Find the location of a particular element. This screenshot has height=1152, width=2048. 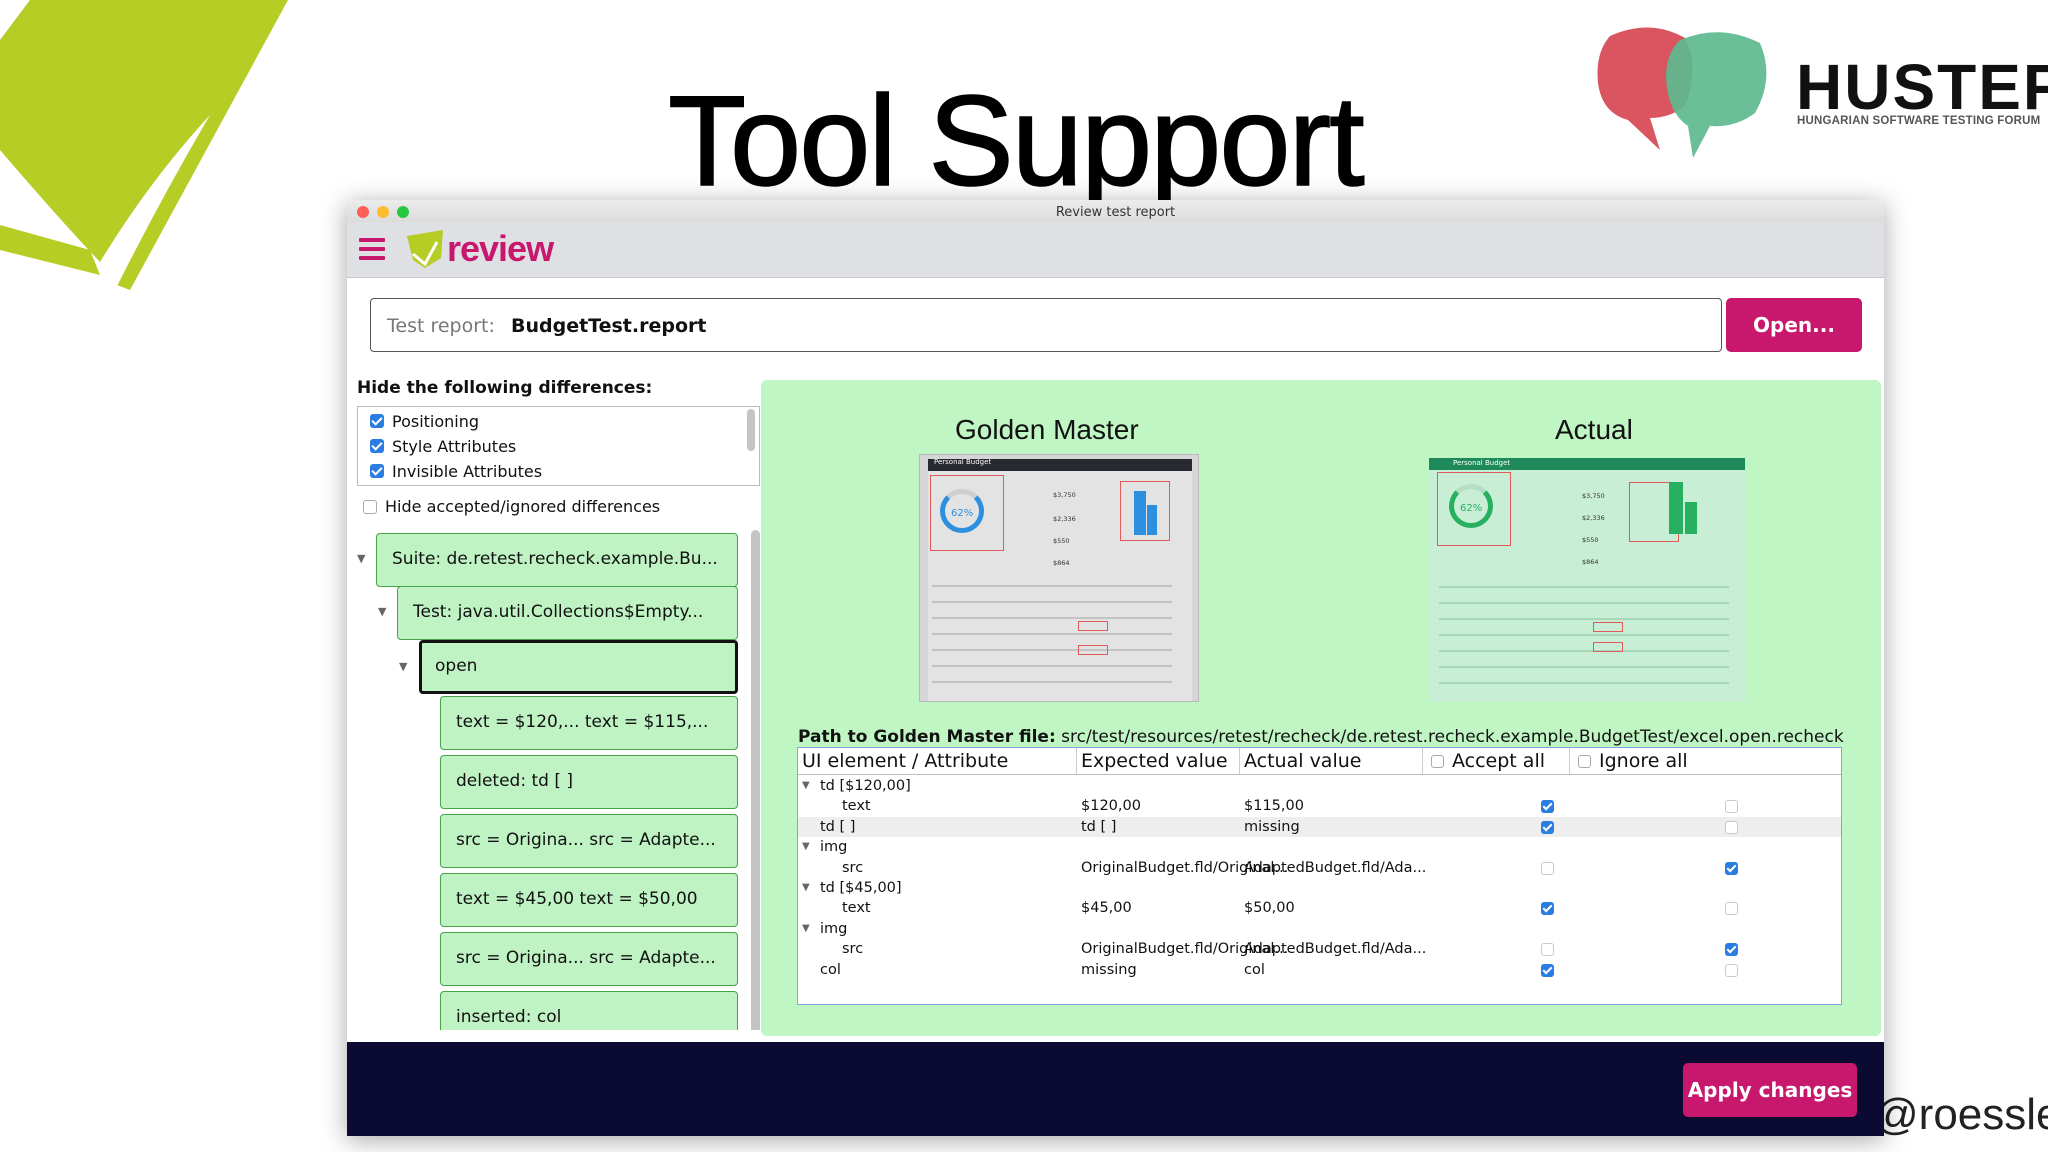

slide-title: Tool Support is located at coordinates (1016, 141).